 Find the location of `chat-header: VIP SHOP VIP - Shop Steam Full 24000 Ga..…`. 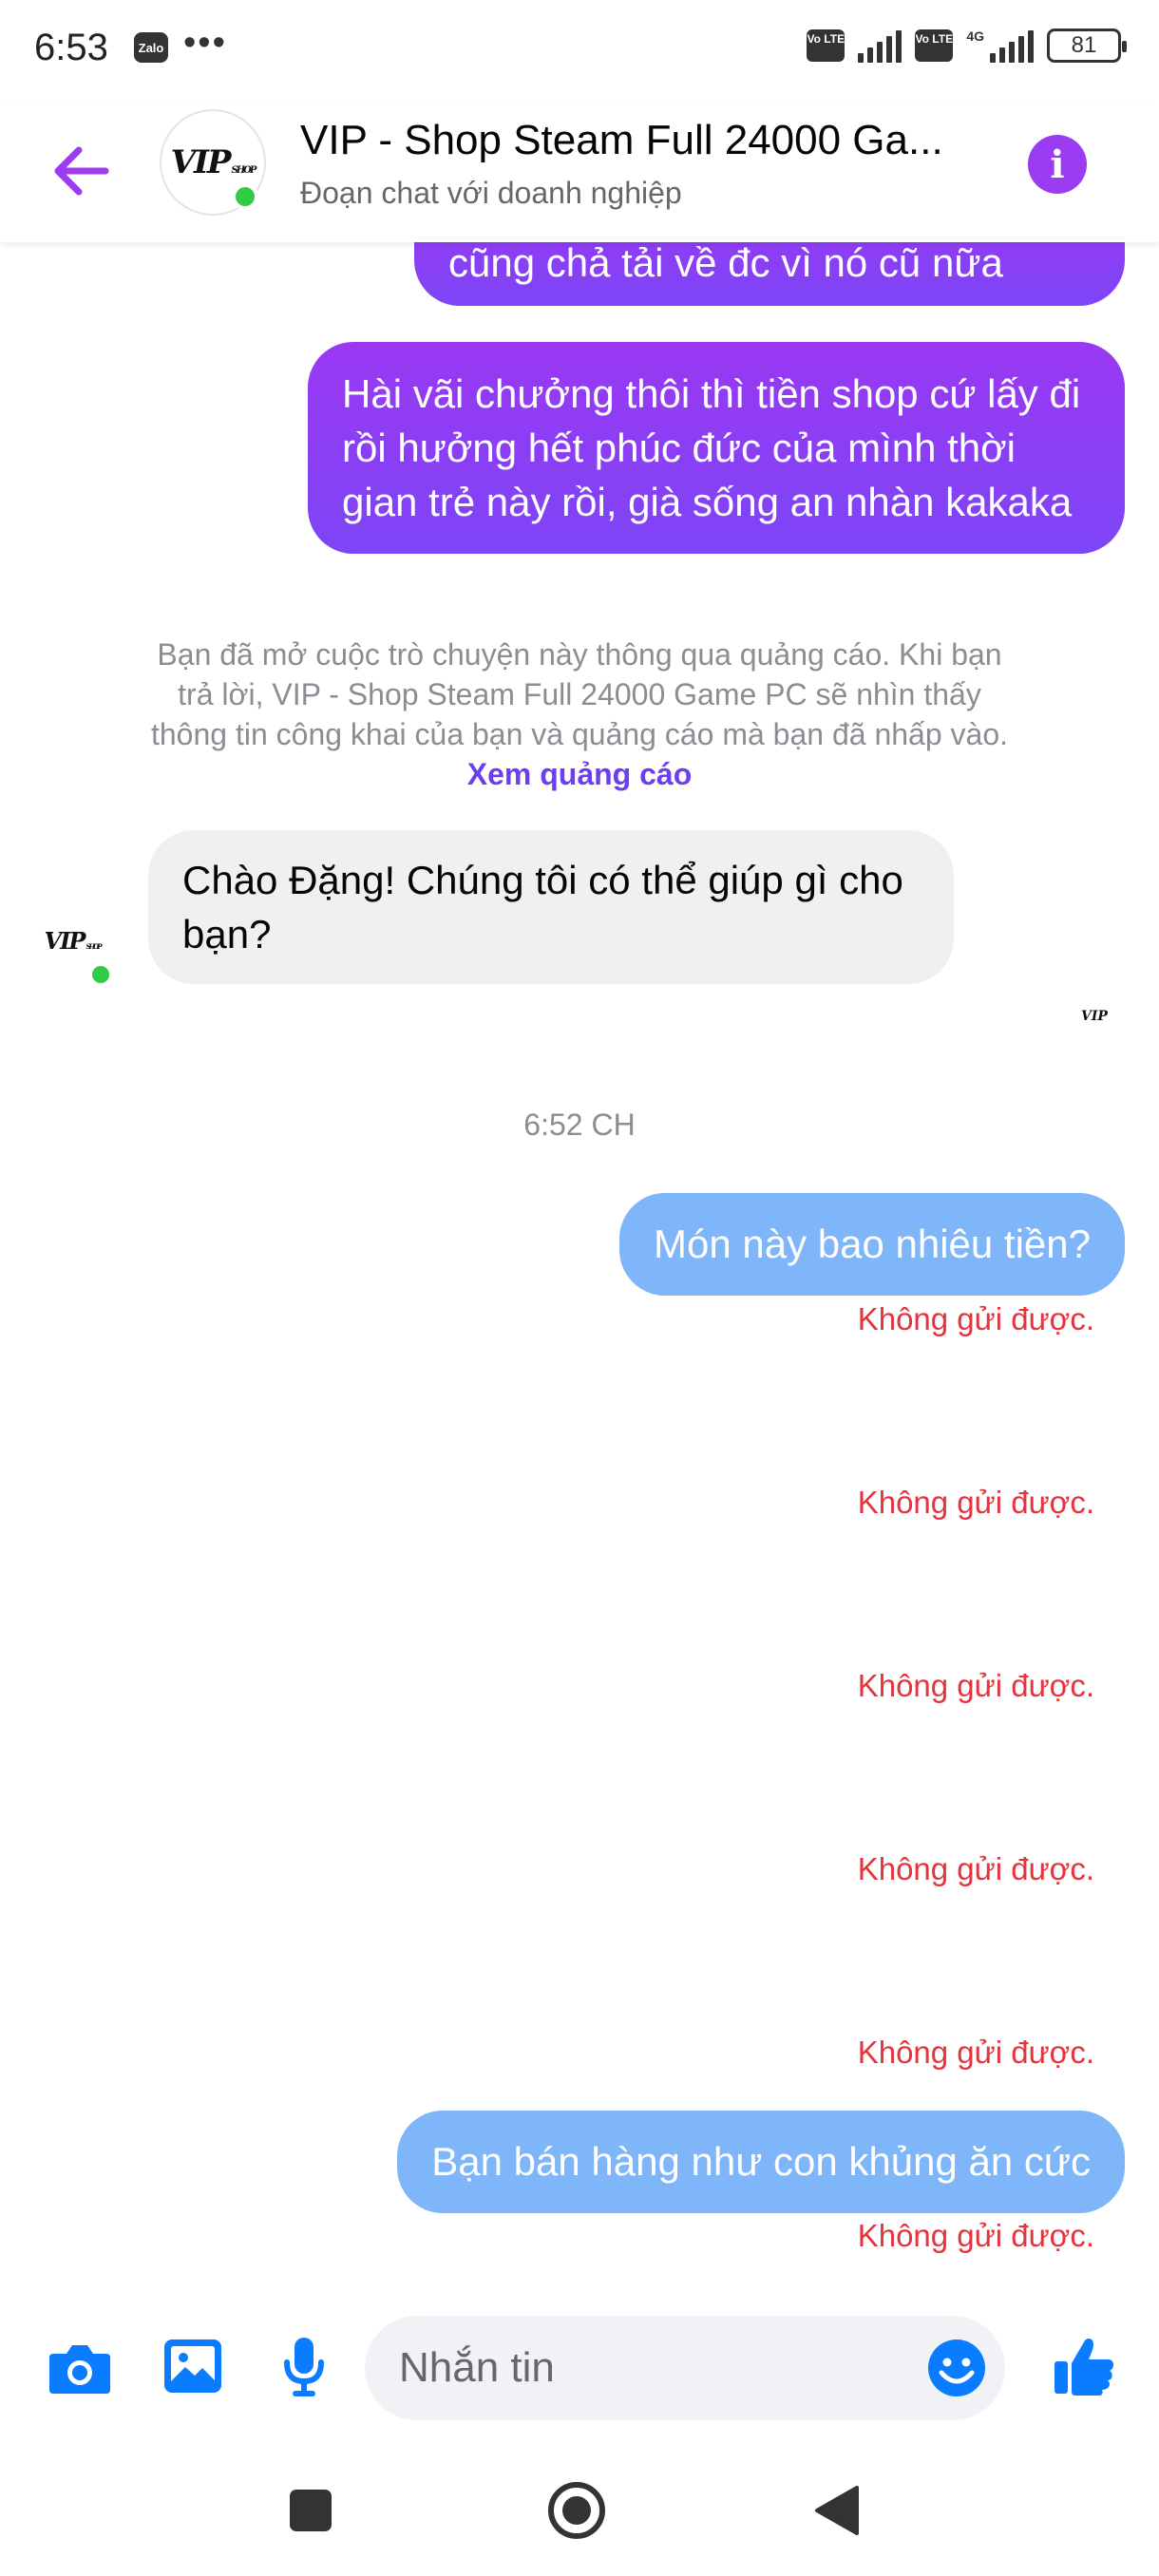

chat-header: VIP SHOP VIP - Shop Steam Full 24000 Ga..… is located at coordinates (579, 171).